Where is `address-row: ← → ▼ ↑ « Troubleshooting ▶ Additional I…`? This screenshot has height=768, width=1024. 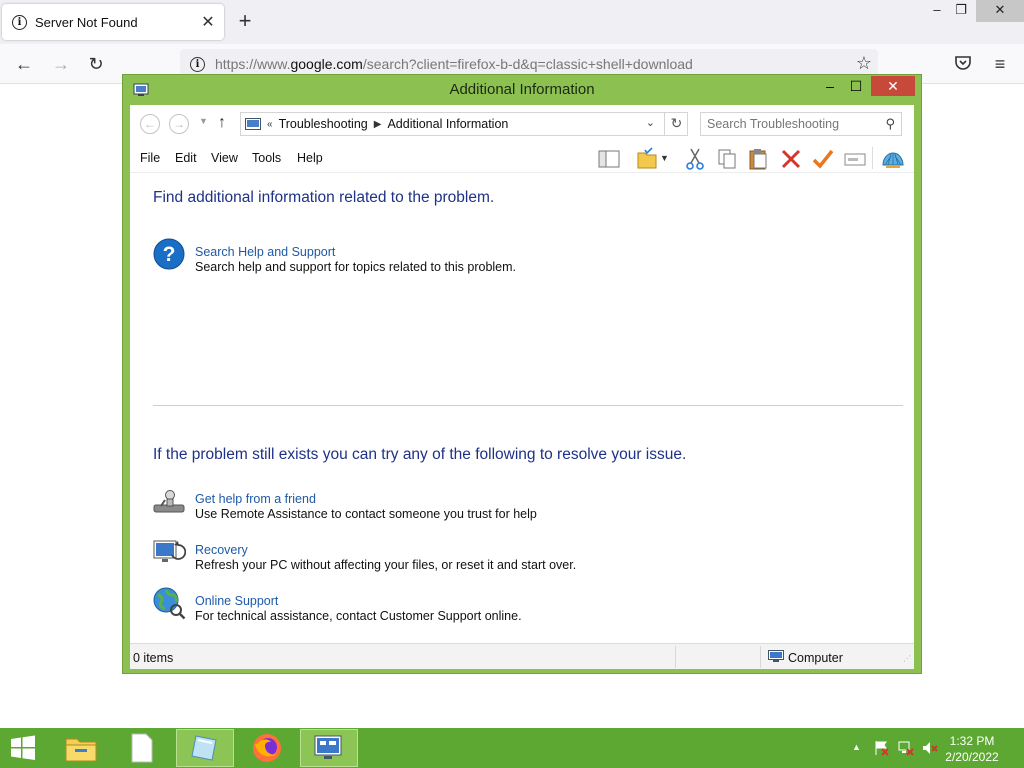
address-row: ← → ▼ ↑ « Troubleshooting ▶ Additional I… is located at coordinates (522, 124).